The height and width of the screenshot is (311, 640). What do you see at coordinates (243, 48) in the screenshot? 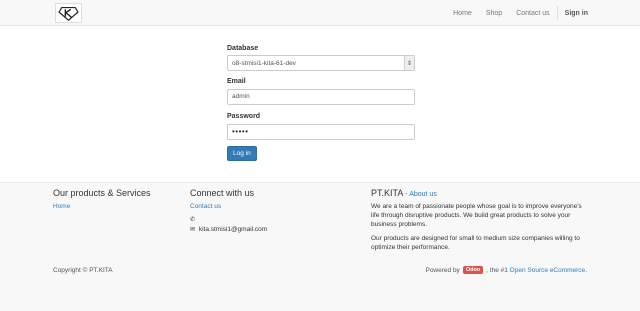
I see `database-label: Database` at bounding box center [243, 48].